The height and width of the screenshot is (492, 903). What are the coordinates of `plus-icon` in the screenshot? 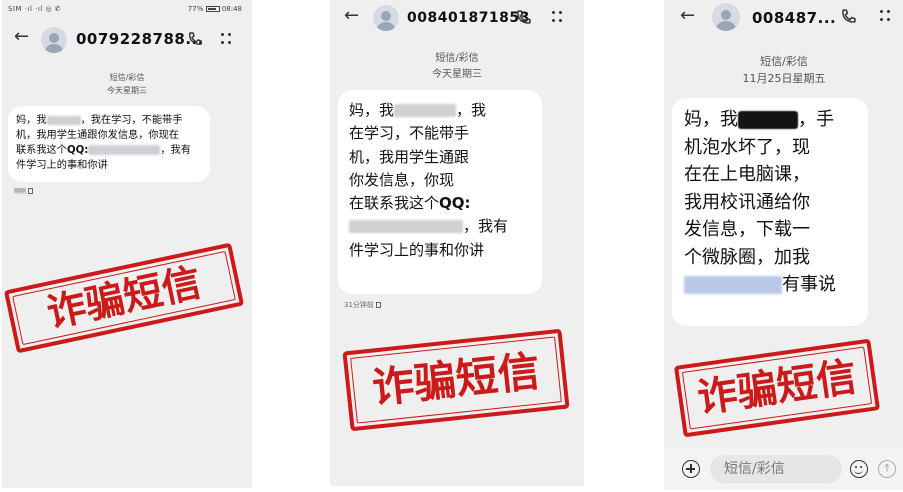 It's located at (691, 469).